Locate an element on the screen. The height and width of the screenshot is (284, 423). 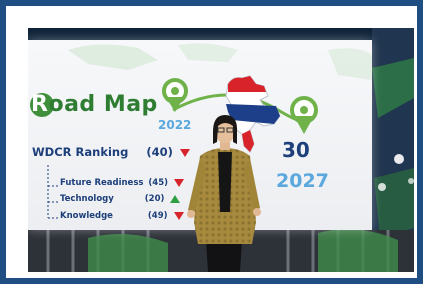
road-map-initial: R is located at coordinates (40, 104).